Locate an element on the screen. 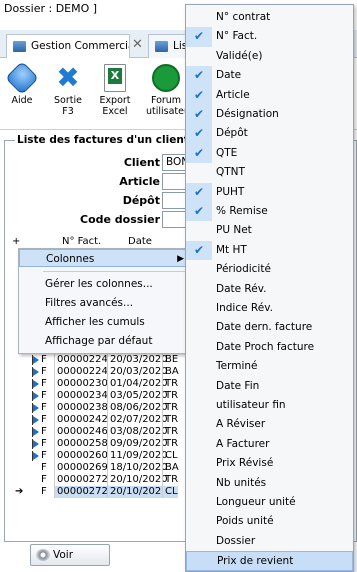  menu-item-defaut: Affichage par défaut is located at coordinates (106, 341).